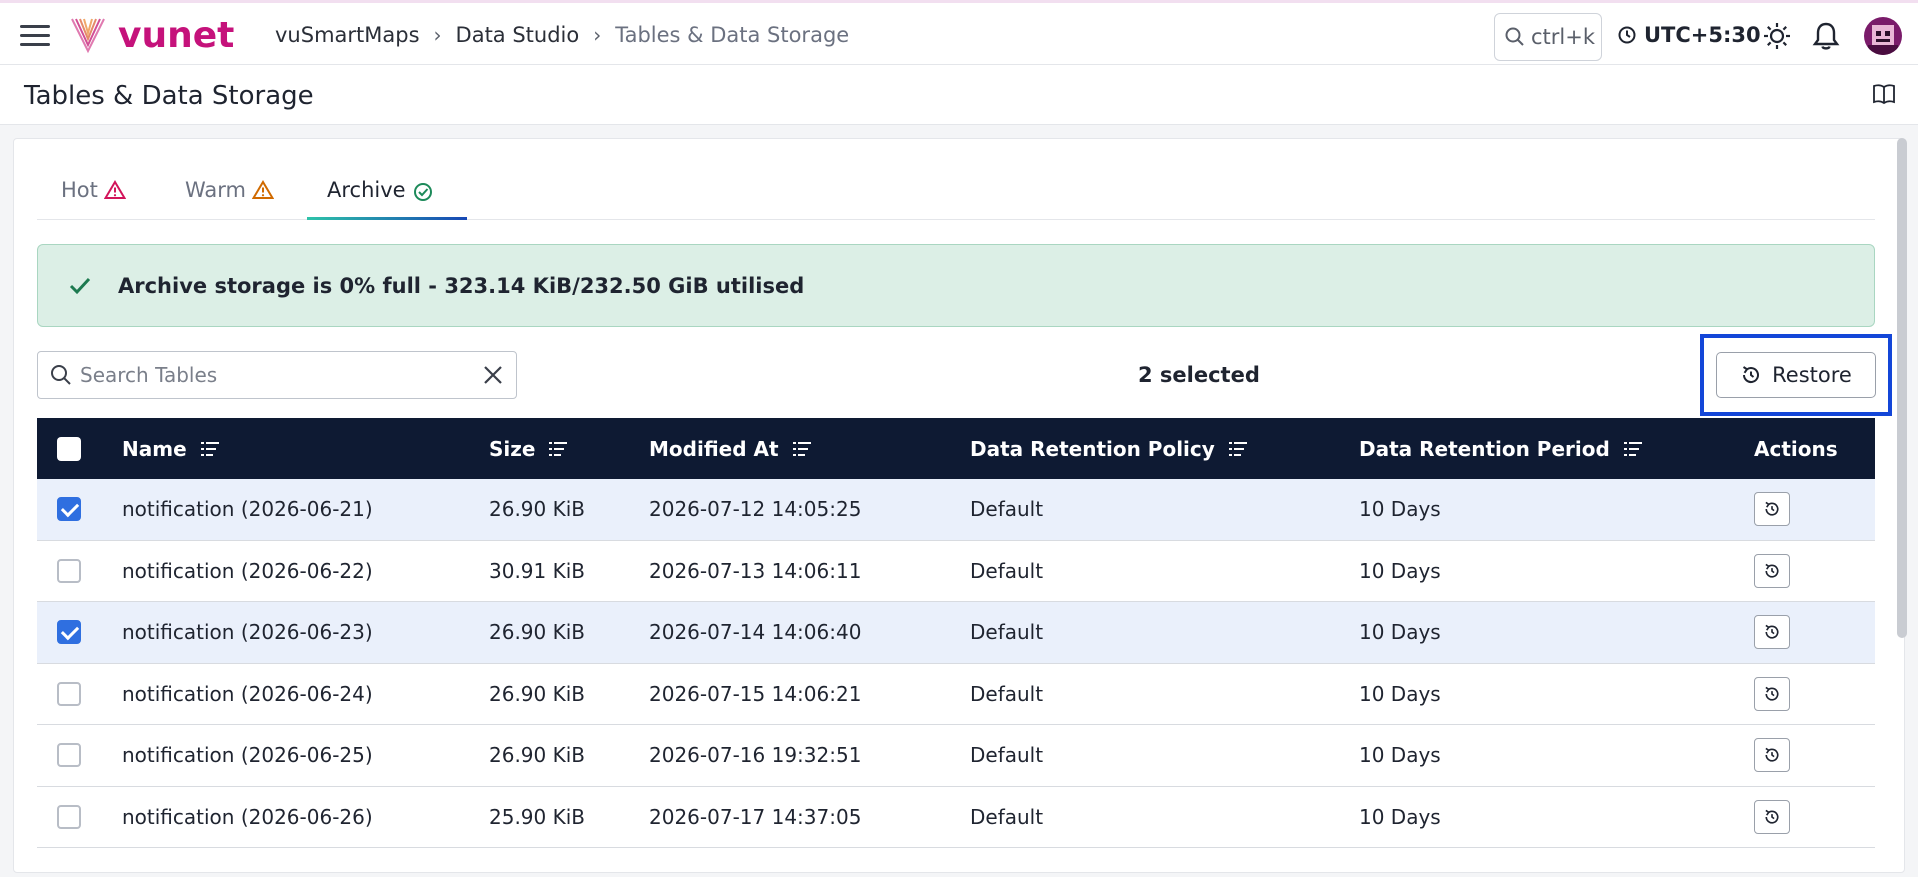 The image size is (1918, 877). I want to click on tab-label: Warm, so click(216, 190).